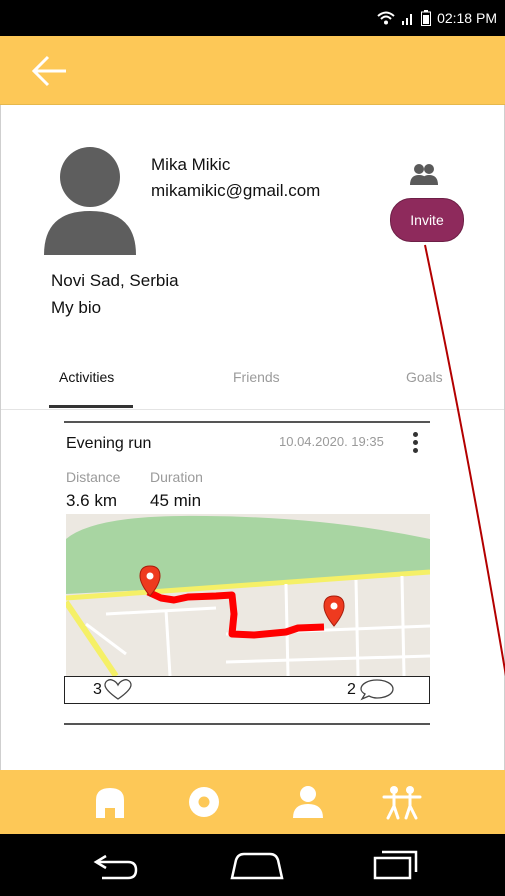  What do you see at coordinates (115, 280) in the screenshot?
I see `profile-location: Novi Sad, Serbia` at bounding box center [115, 280].